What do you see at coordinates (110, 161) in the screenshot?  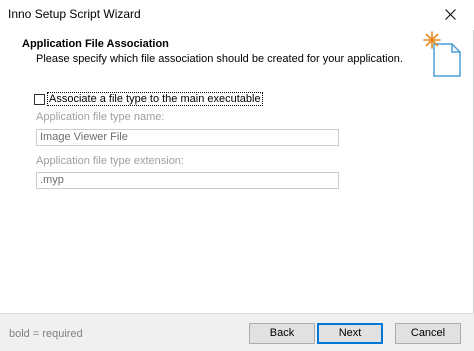 I see `file-type-extension-label: Application file type extension:` at bounding box center [110, 161].